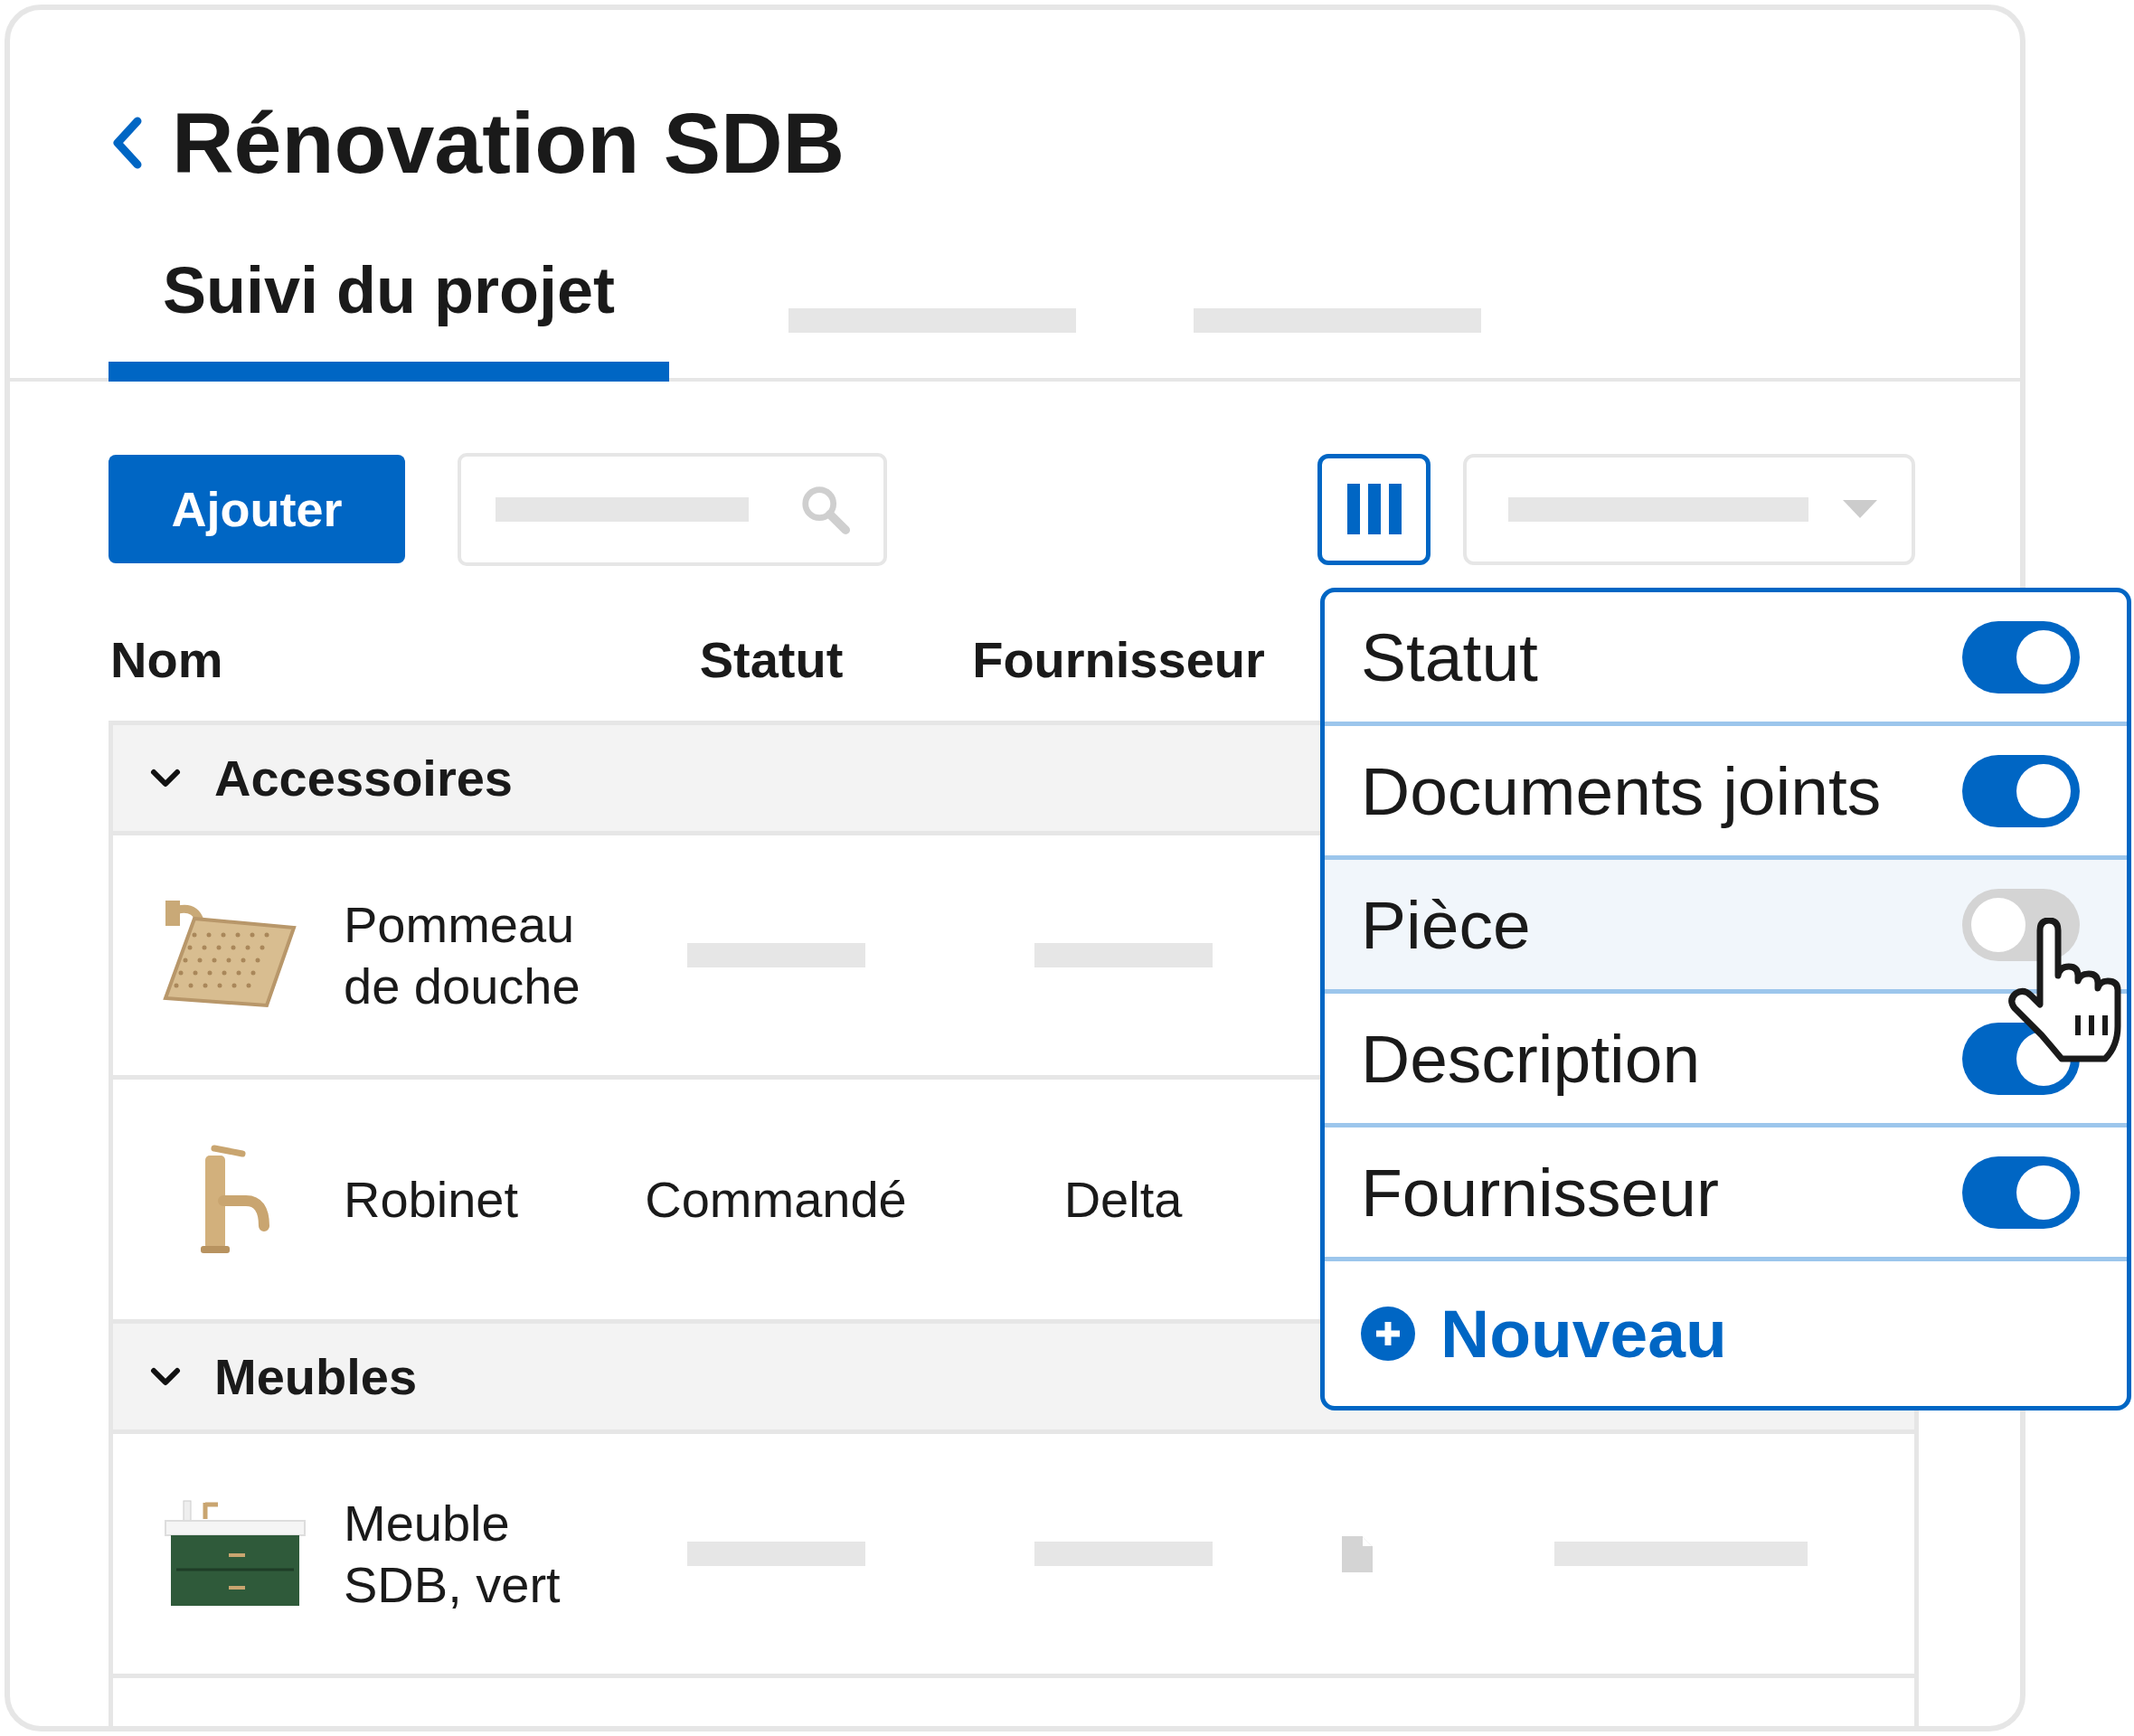  I want to click on item-name: Robinet, so click(431, 1199).